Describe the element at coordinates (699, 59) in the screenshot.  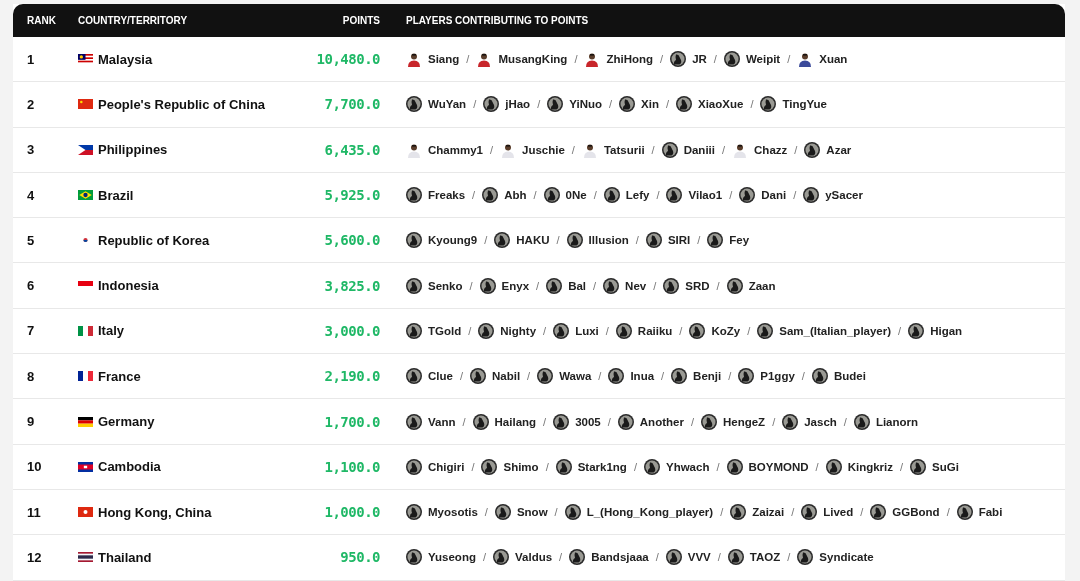
I see `player-name: JR` at that location.